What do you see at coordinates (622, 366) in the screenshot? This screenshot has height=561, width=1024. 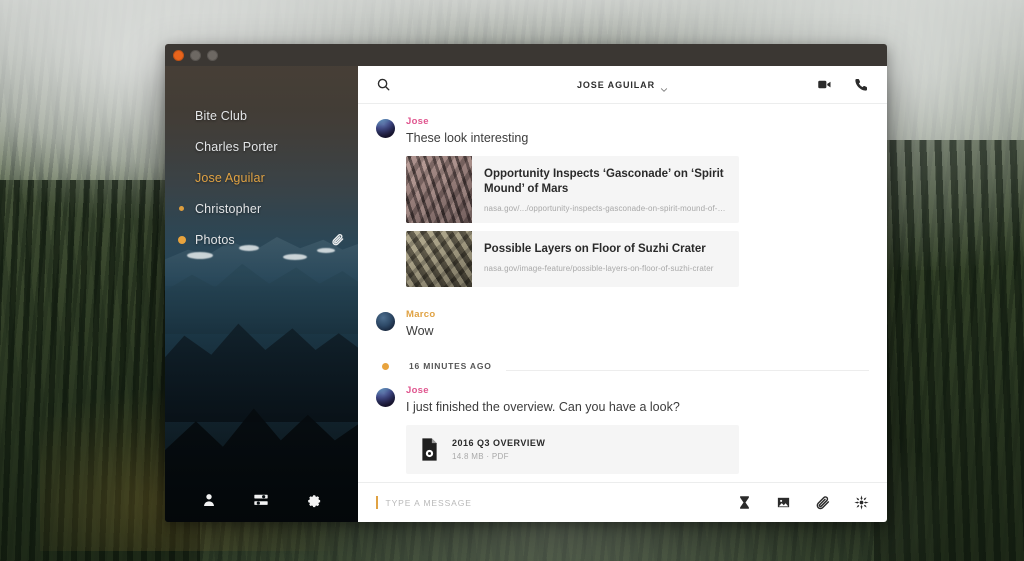 I see `timestamp-divider: 16 MINUTES AGO` at bounding box center [622, 366].